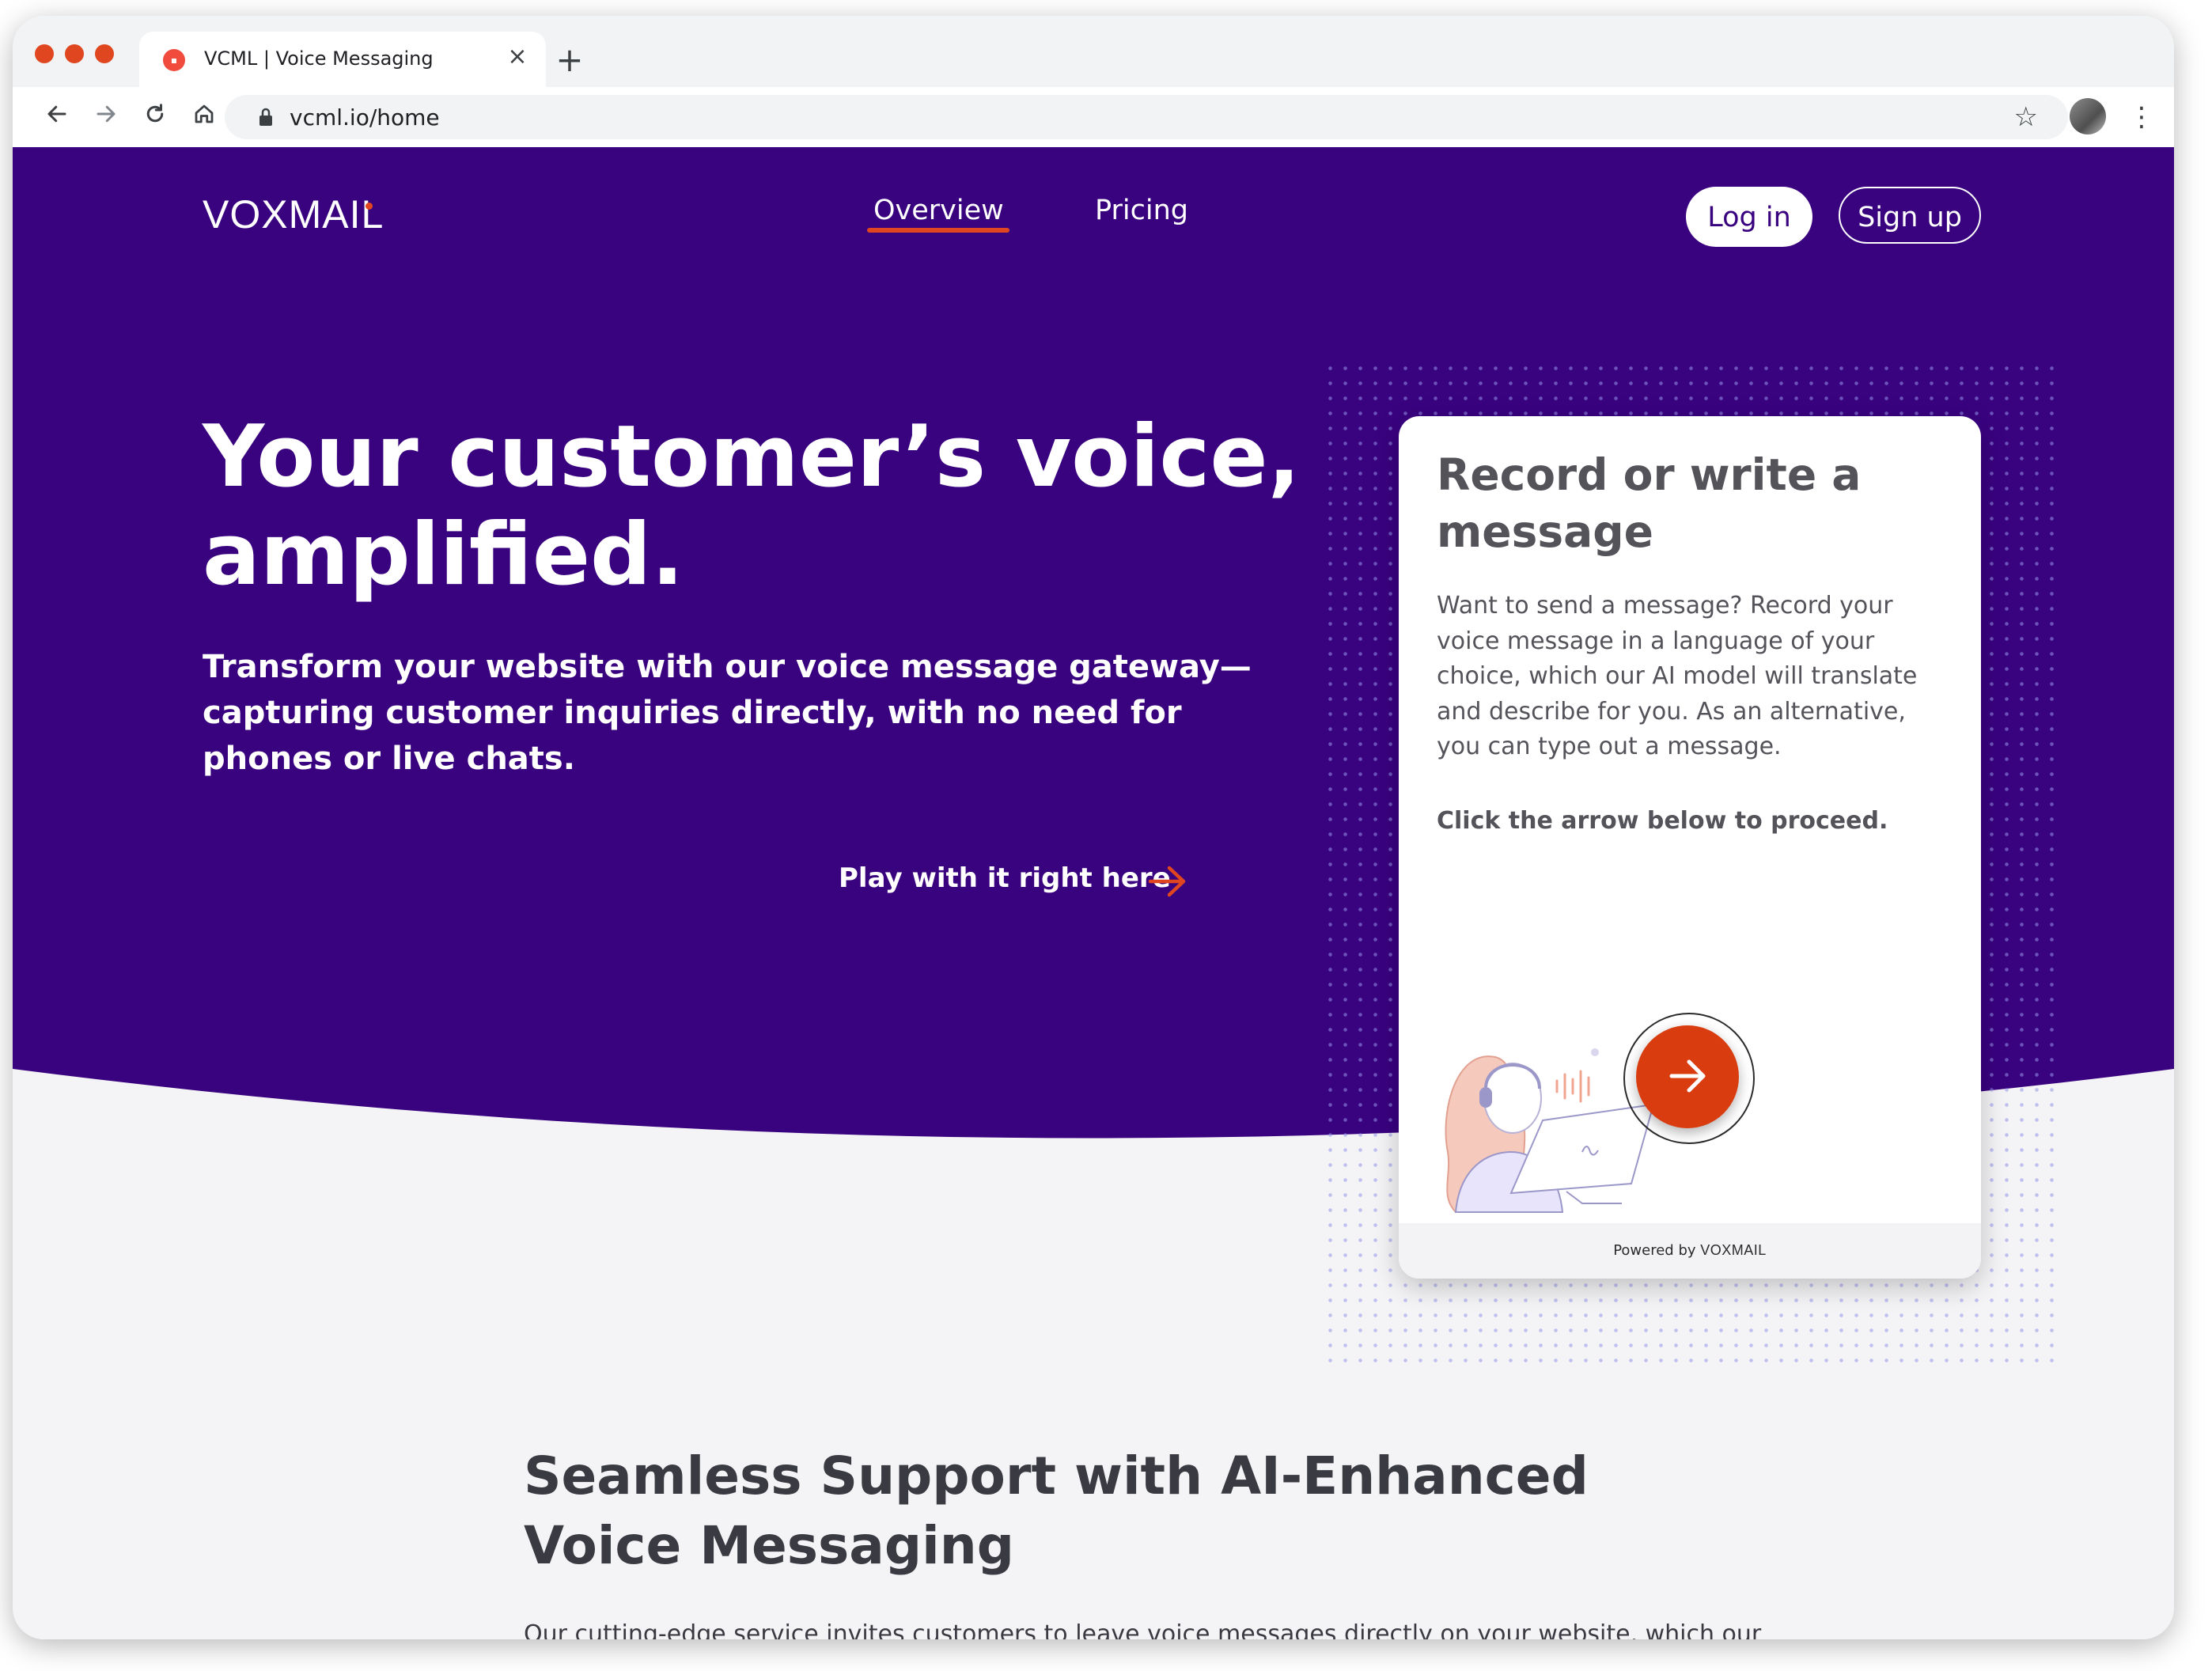 The width and height of the screenshot is (2212, 1671). What do you see at coordinates (155, 117) in the screenshot?
I see `reload-icon` at bounding box center [155, 117].